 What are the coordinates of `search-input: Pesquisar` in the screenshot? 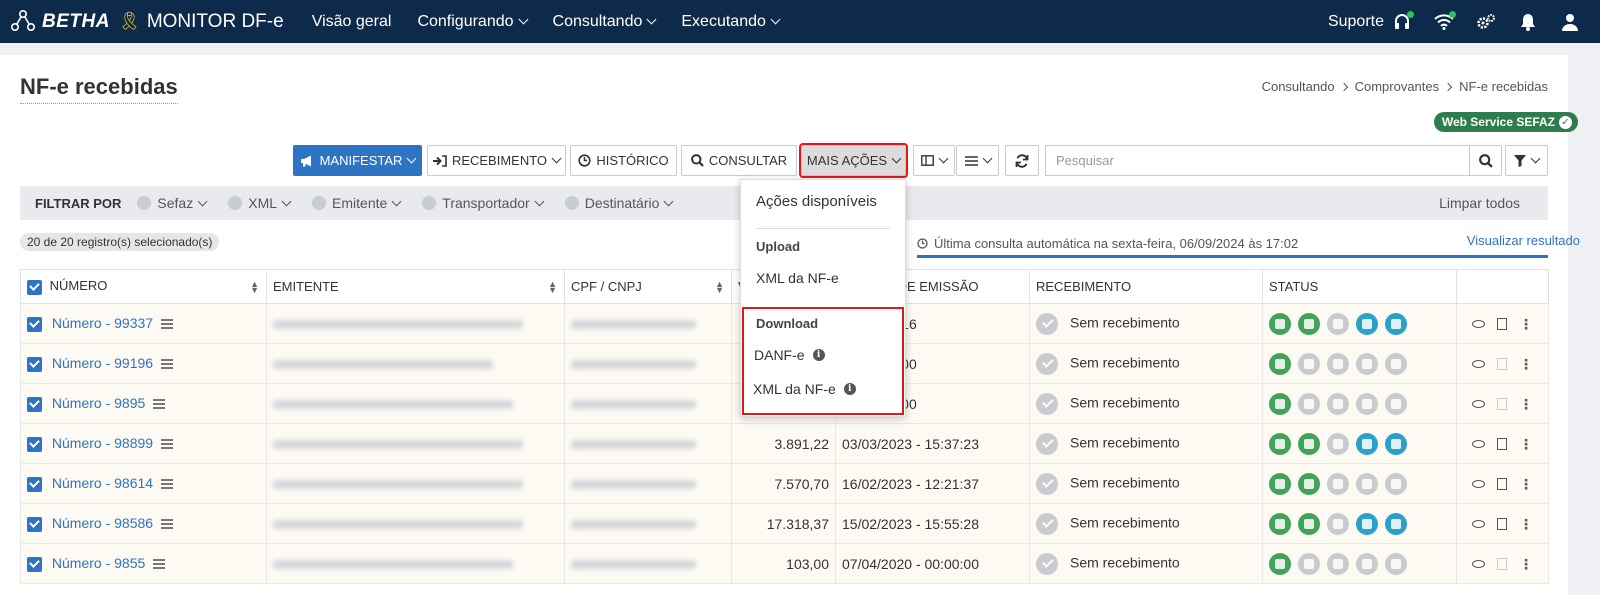 It's located at (1257, 160).